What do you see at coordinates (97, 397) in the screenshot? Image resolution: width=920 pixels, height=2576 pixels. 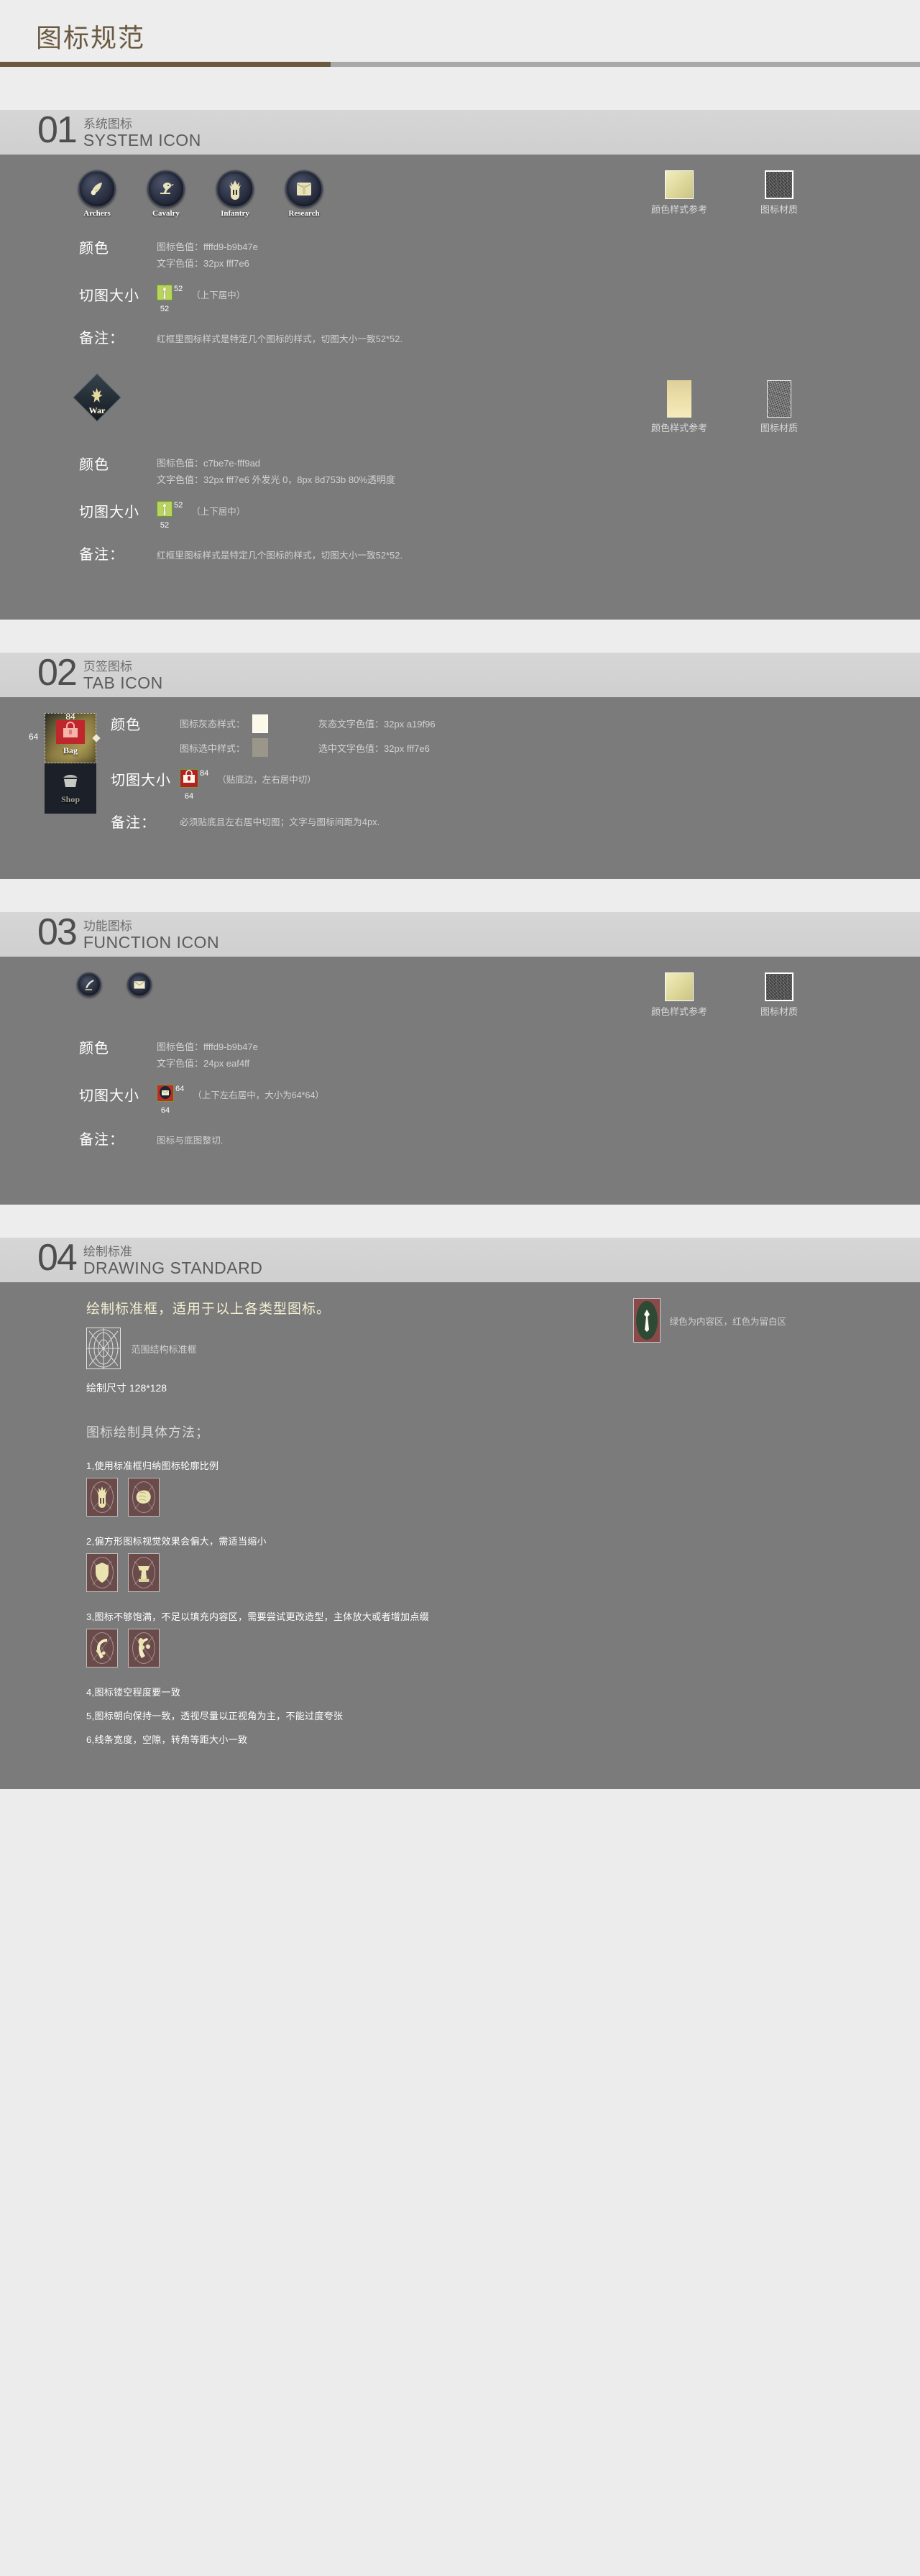 I see `system-icon-war: War` at bounding box center [97, 397].